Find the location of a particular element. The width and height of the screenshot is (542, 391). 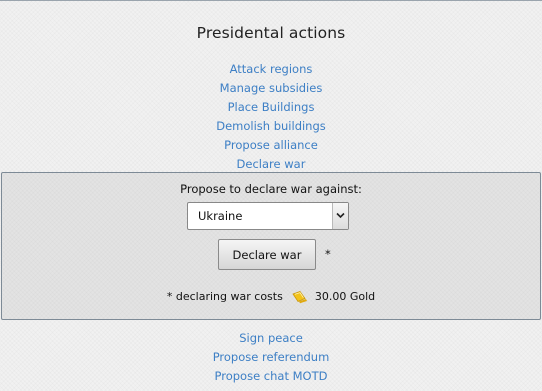

war-cost-amount: 30.00 Gold is located at coordinates (345, 296).